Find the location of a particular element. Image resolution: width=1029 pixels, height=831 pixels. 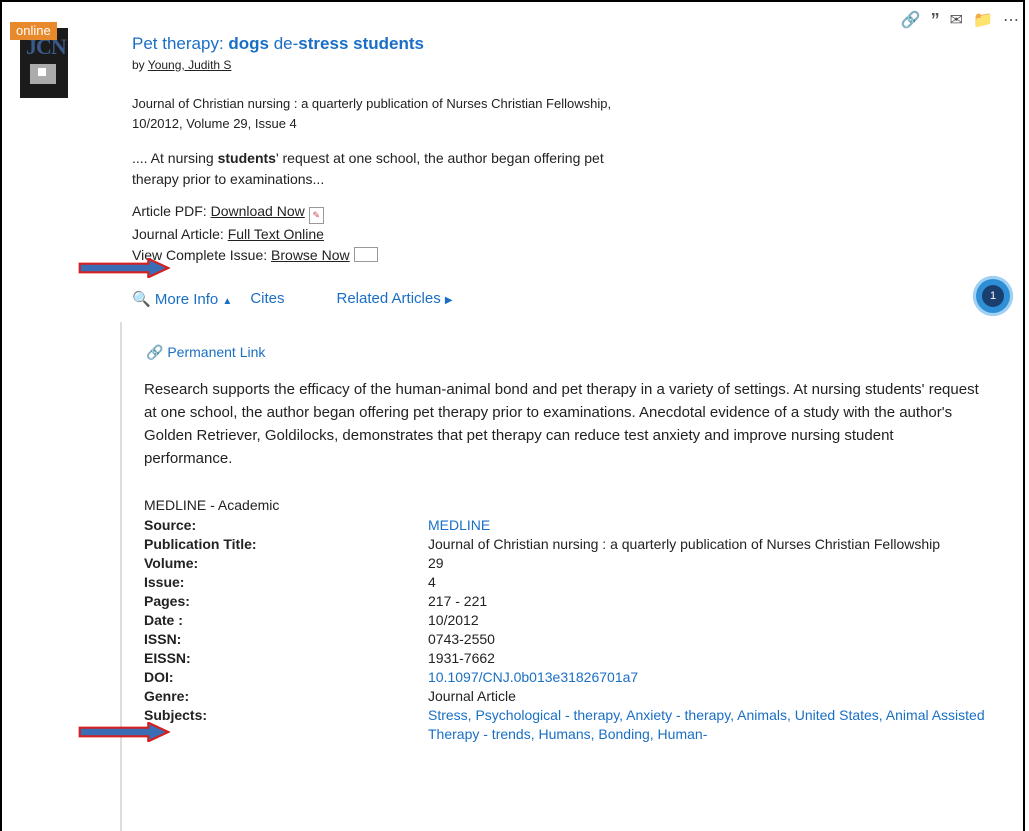

doi-link: 10.1097/CNJ.0b013e31826701a7 is located at coordinates (708, 677).